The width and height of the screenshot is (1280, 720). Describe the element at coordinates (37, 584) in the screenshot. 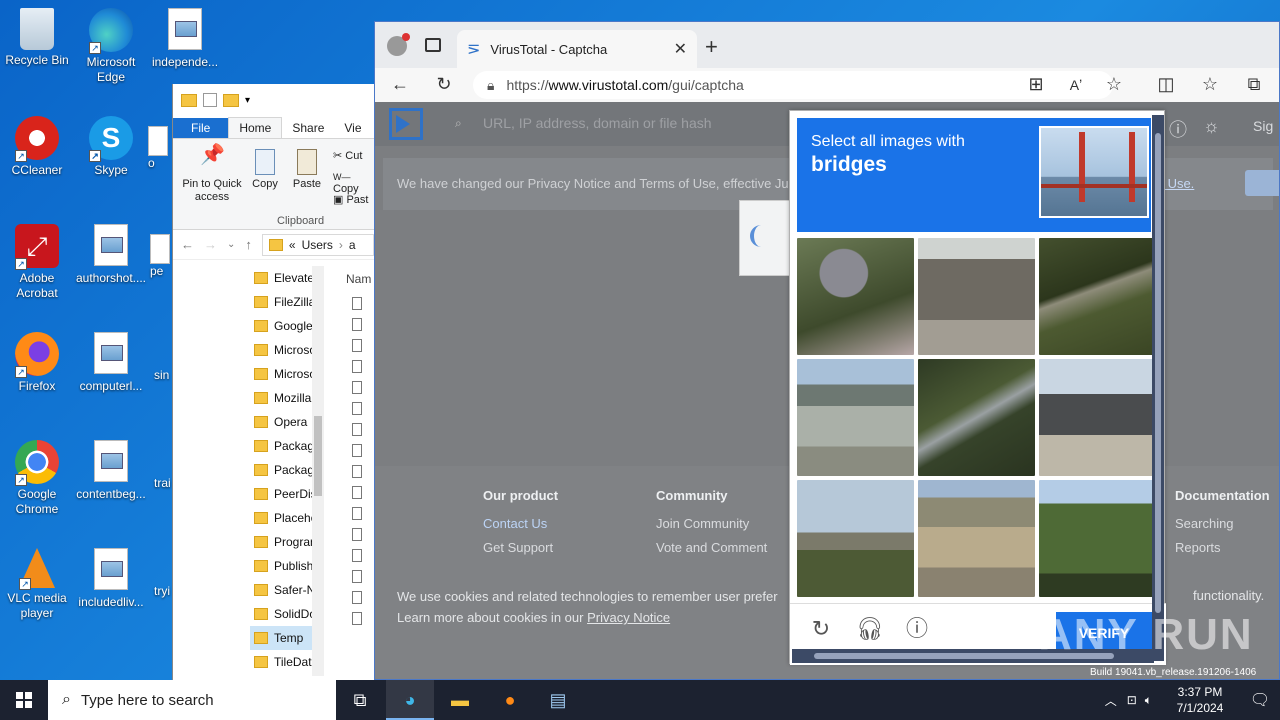

I see `desktop-icon-vlc: ↗ VLC media player` at that location.